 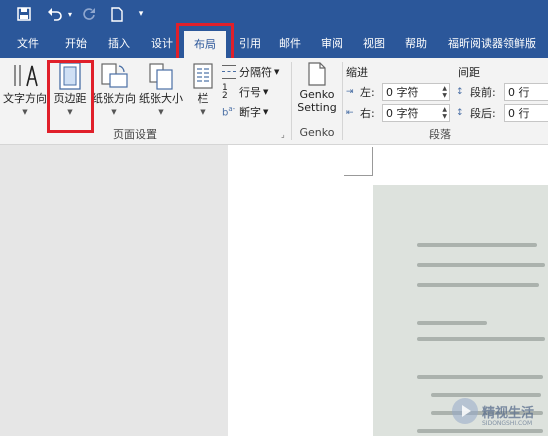 I want to click on ribbon-tab-bar: 文件 开始 插入 设计 布局 引用 邮件 审阅 视图 帮助 福昕阅读器领鲜版, so click(x=274, y=43).